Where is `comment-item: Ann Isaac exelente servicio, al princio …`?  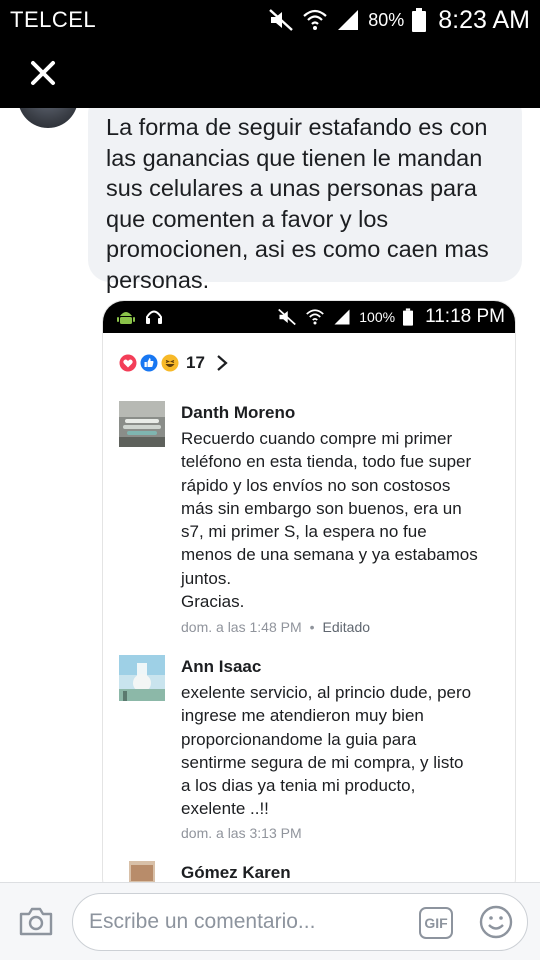
comment-item: Ann Isaac exelente servicio, al princio … is located at coordinates (314, 750).